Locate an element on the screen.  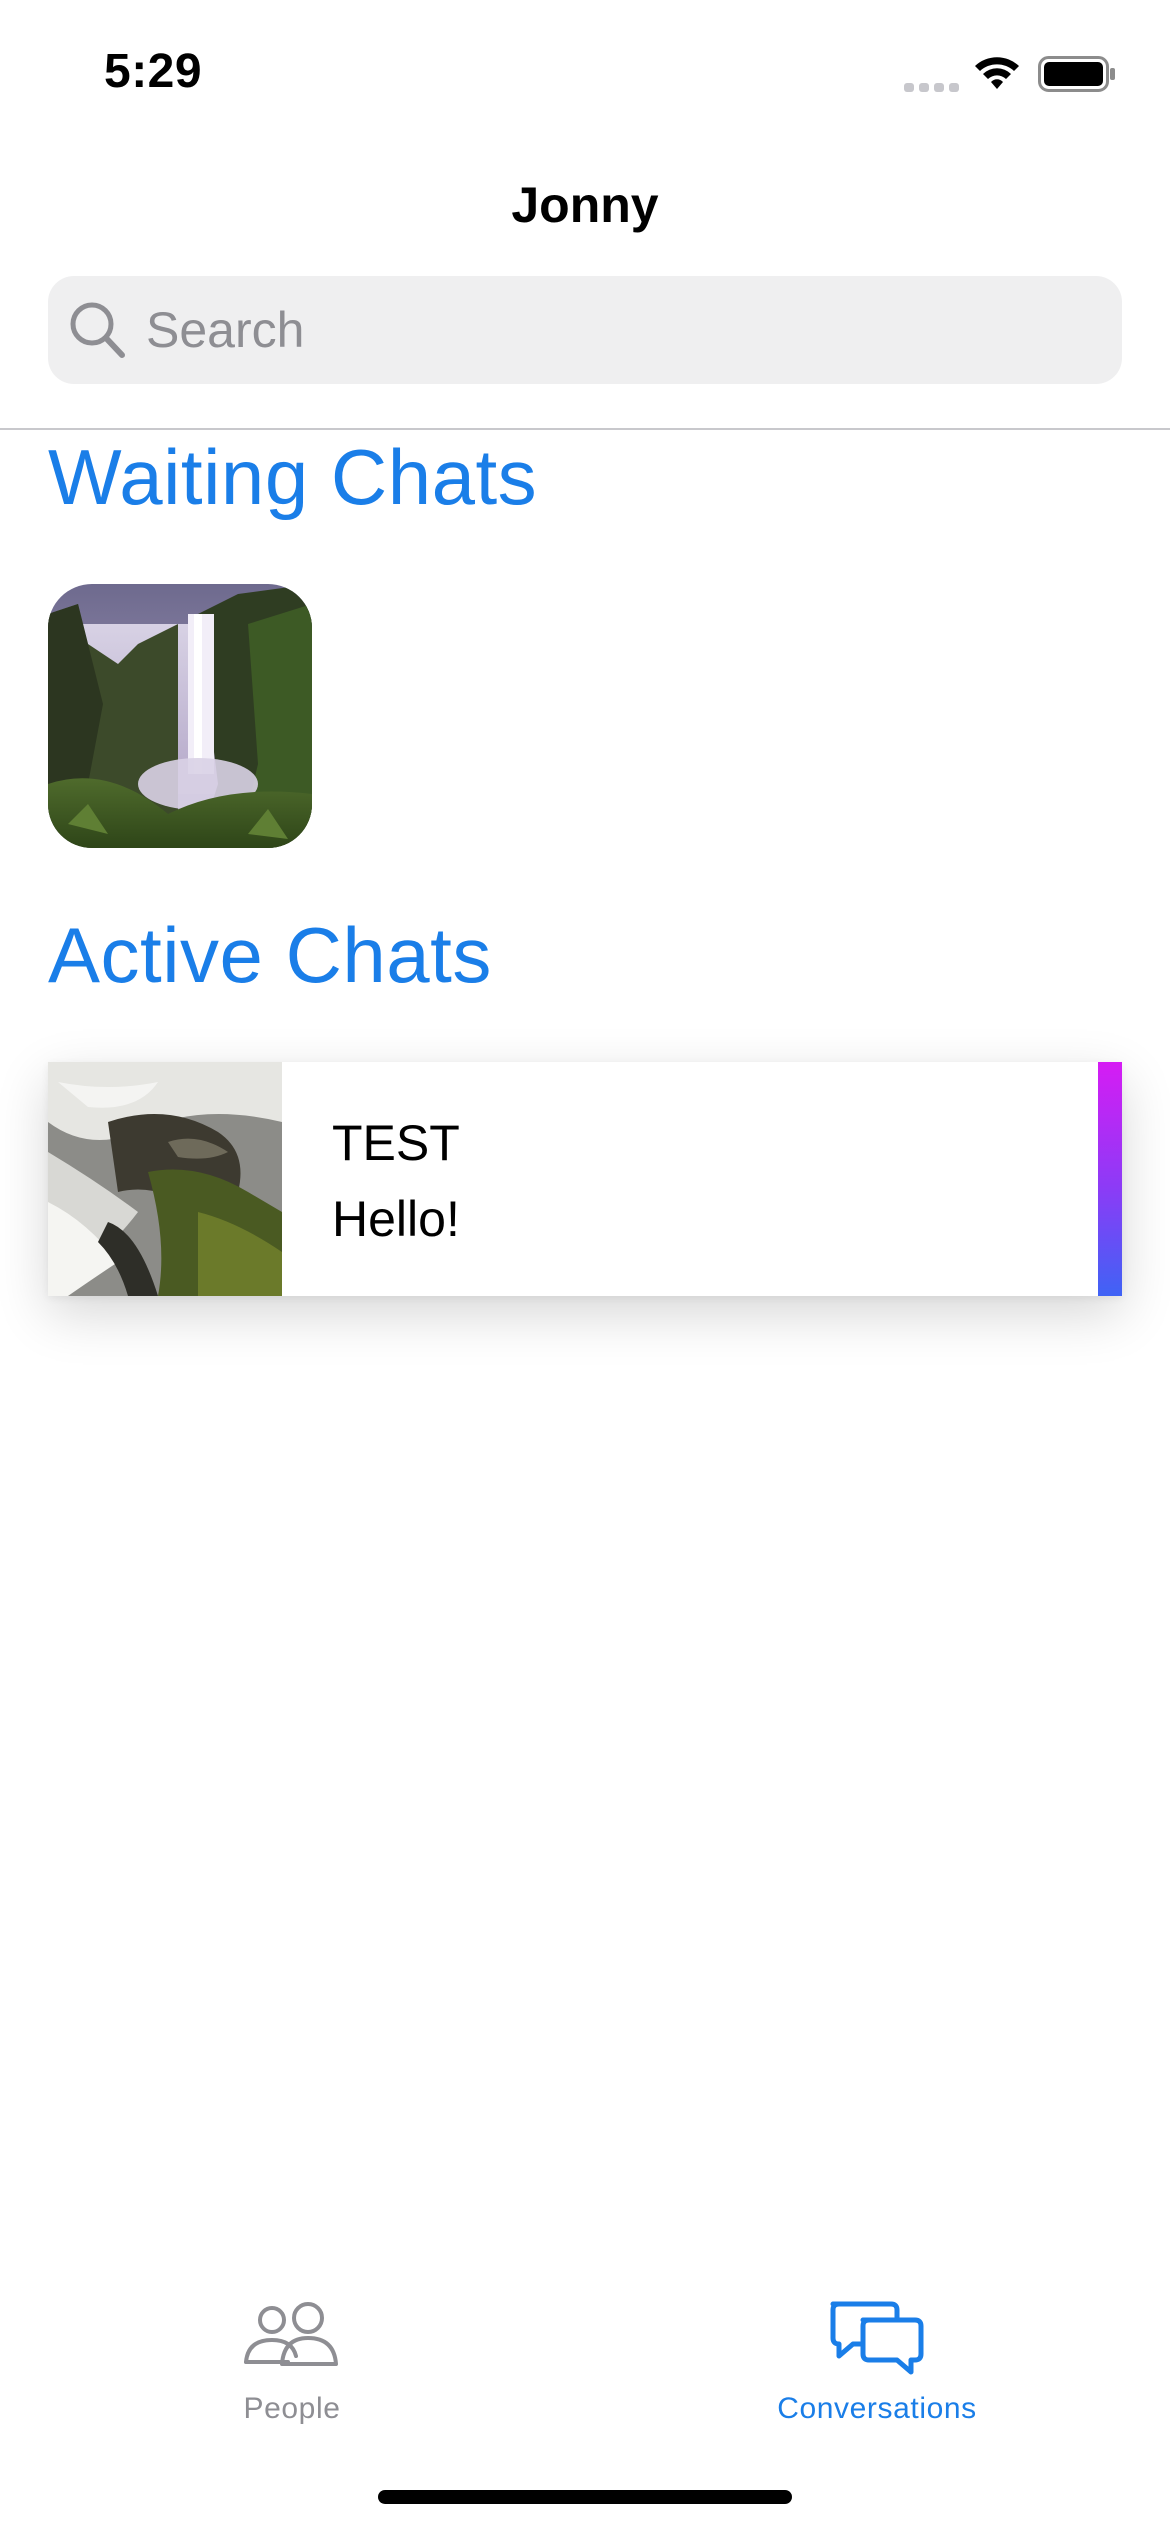
waiting-chat-item is located at coordinates (180, 716).